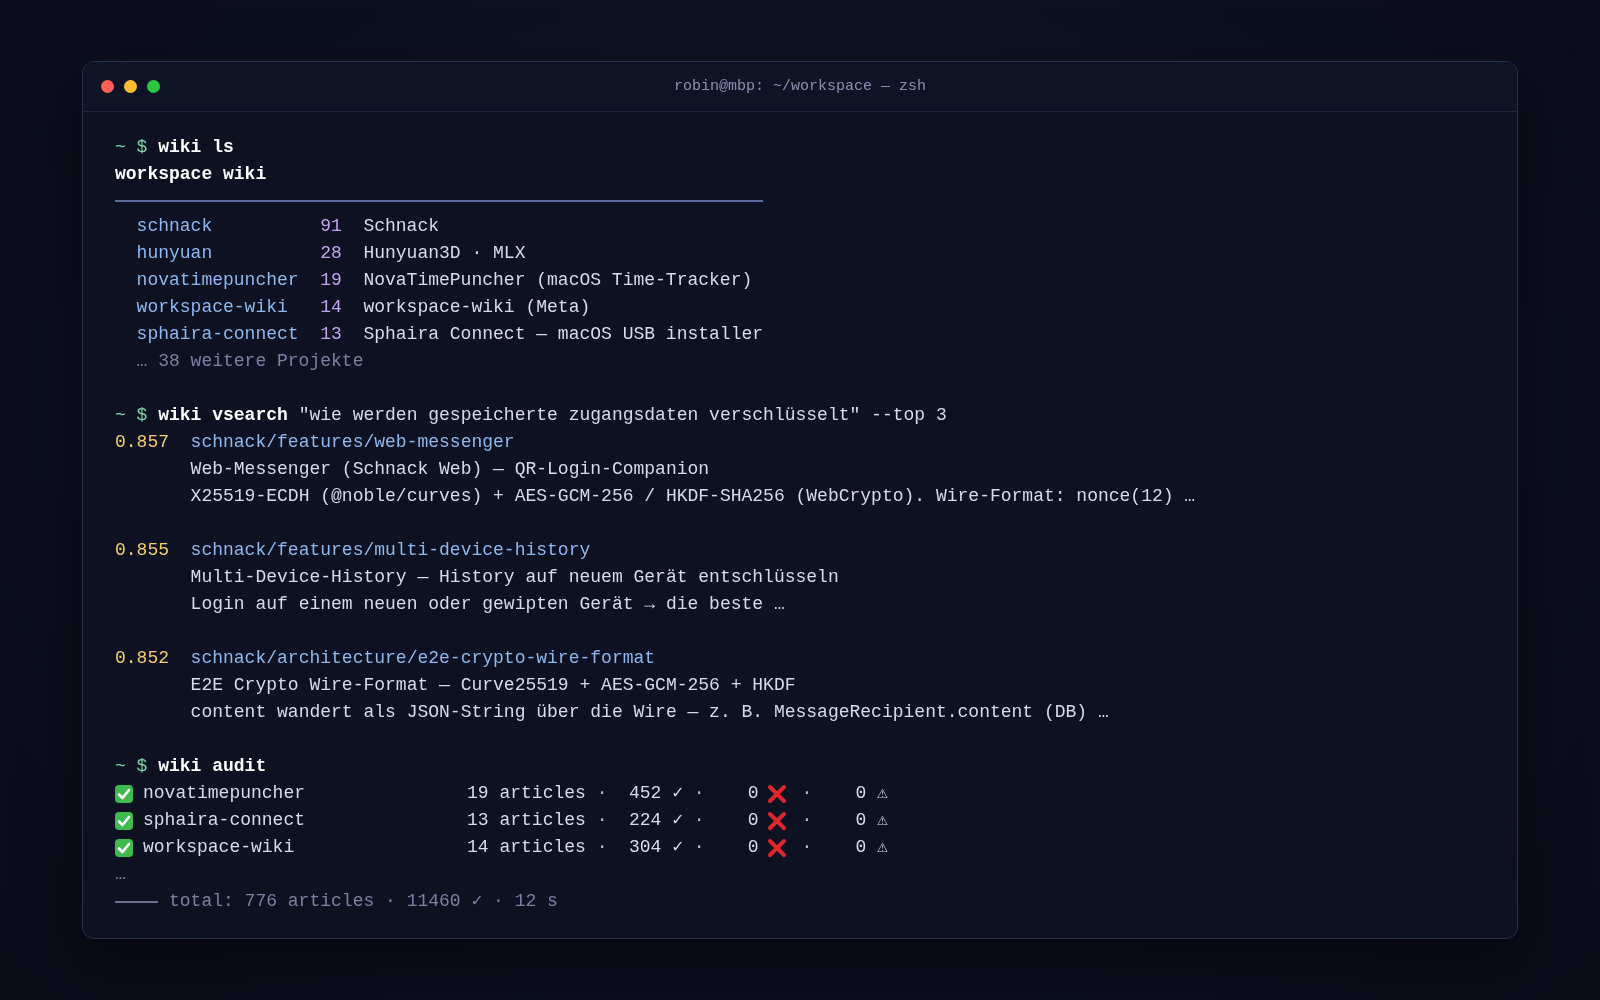  Describe the element at coordinates (331, 253) in the screenshot. I see `article-count: 28` at that location.